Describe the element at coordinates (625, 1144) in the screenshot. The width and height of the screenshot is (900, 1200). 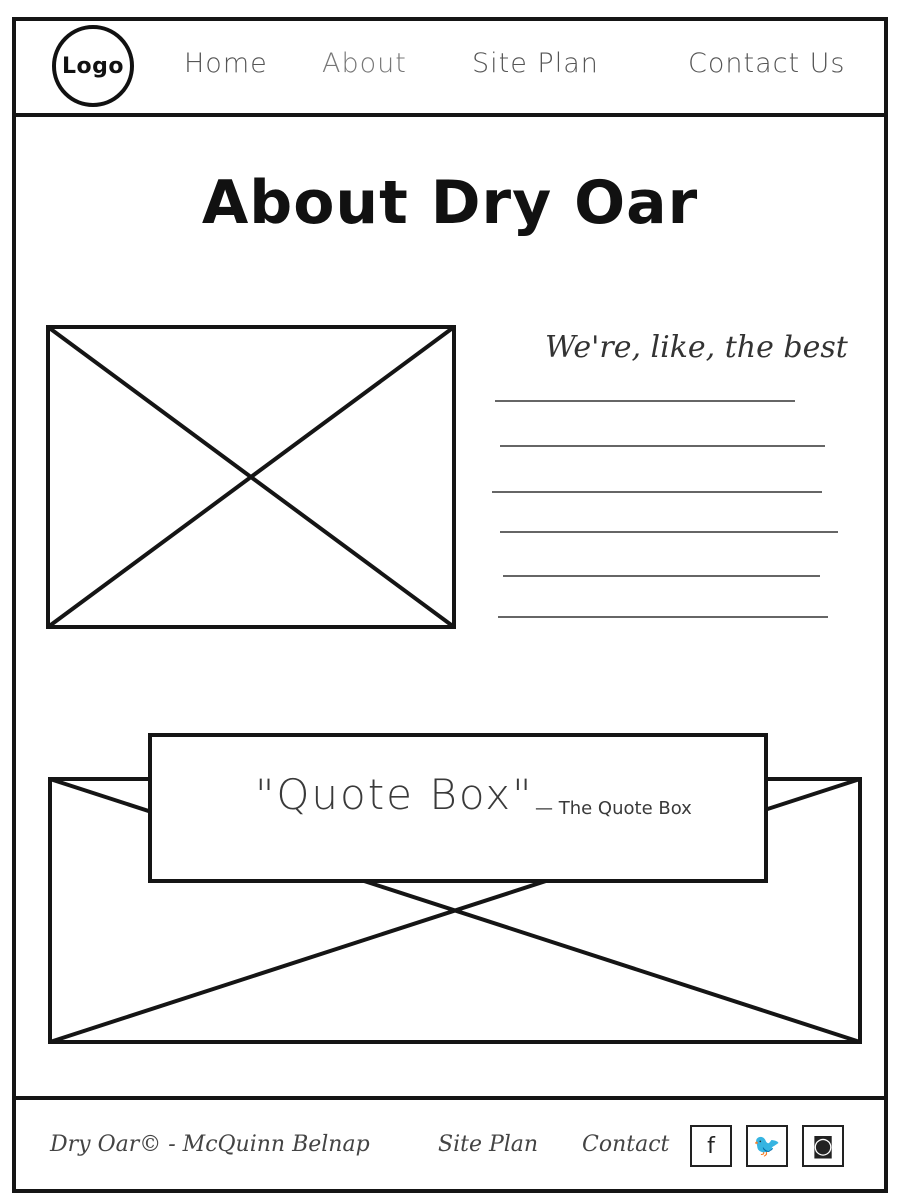
I see `footer-contact-link: Contact` at that location.